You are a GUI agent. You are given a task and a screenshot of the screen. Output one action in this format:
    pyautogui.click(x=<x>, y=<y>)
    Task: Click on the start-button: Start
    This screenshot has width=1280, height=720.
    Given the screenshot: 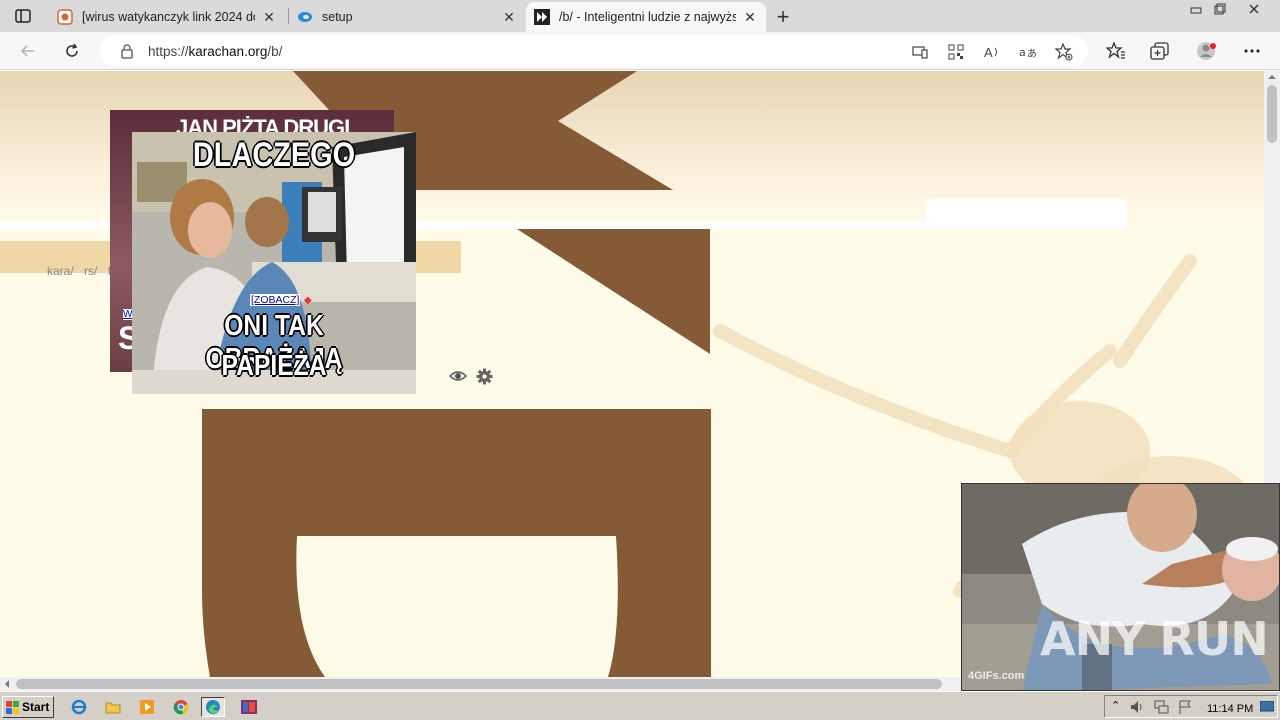 What is the action you would take?
    pyautogui.click(x=28, y=707)
    